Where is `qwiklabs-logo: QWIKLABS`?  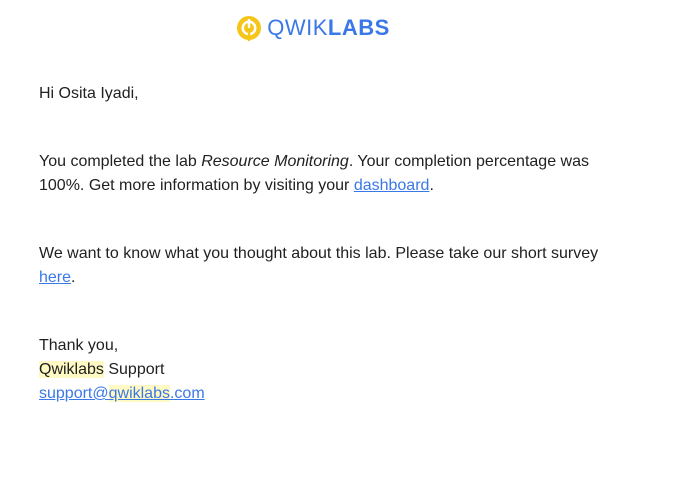 qwiklabs-logo: QWIKLABS is located at coordinates (313, 28).